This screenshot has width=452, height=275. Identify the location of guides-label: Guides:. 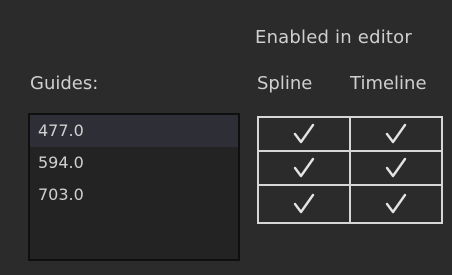
(64, 83).